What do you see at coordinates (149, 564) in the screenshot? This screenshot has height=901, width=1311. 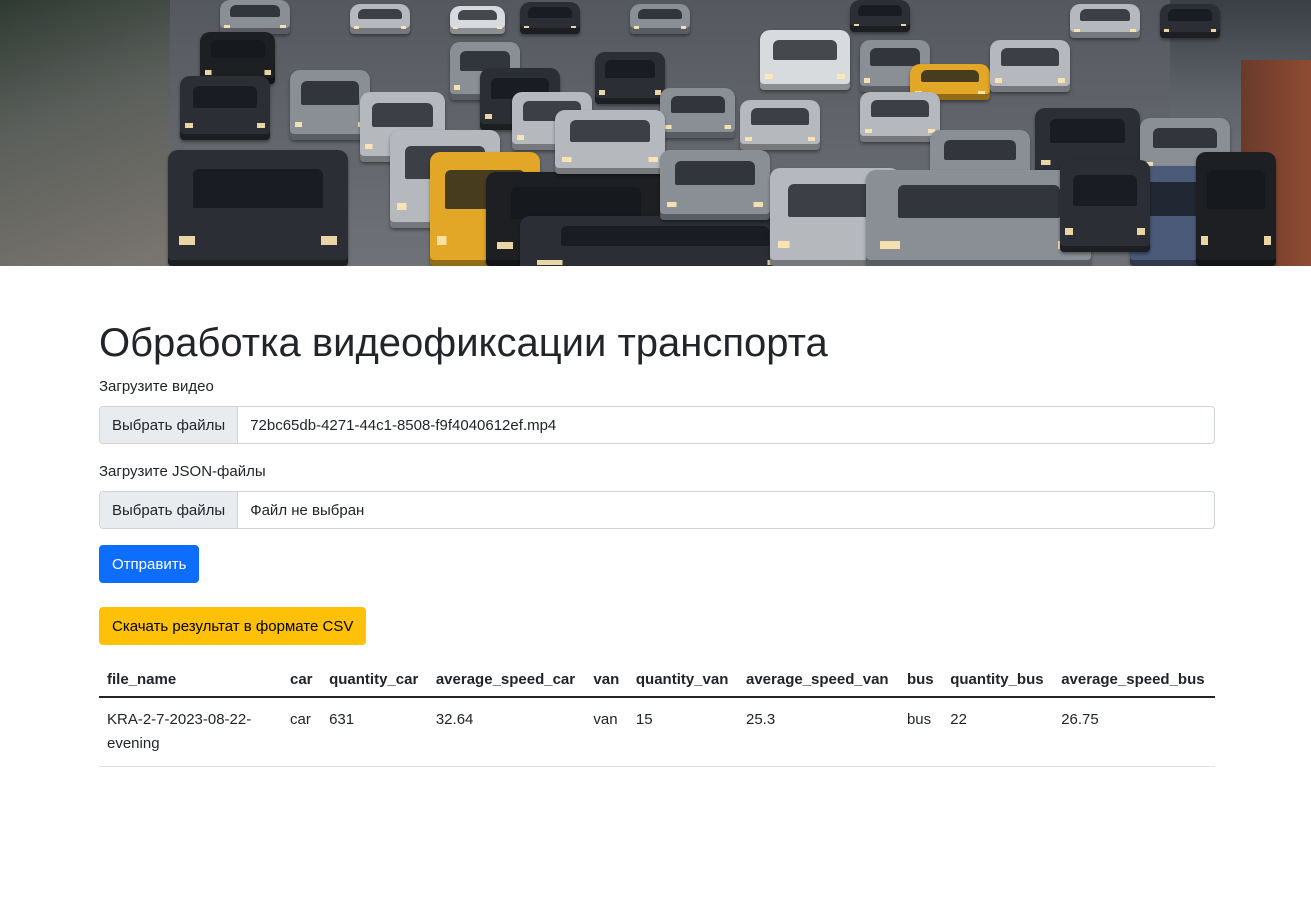 I see `submit-button: Отправить` at bounding box center [149, 564].